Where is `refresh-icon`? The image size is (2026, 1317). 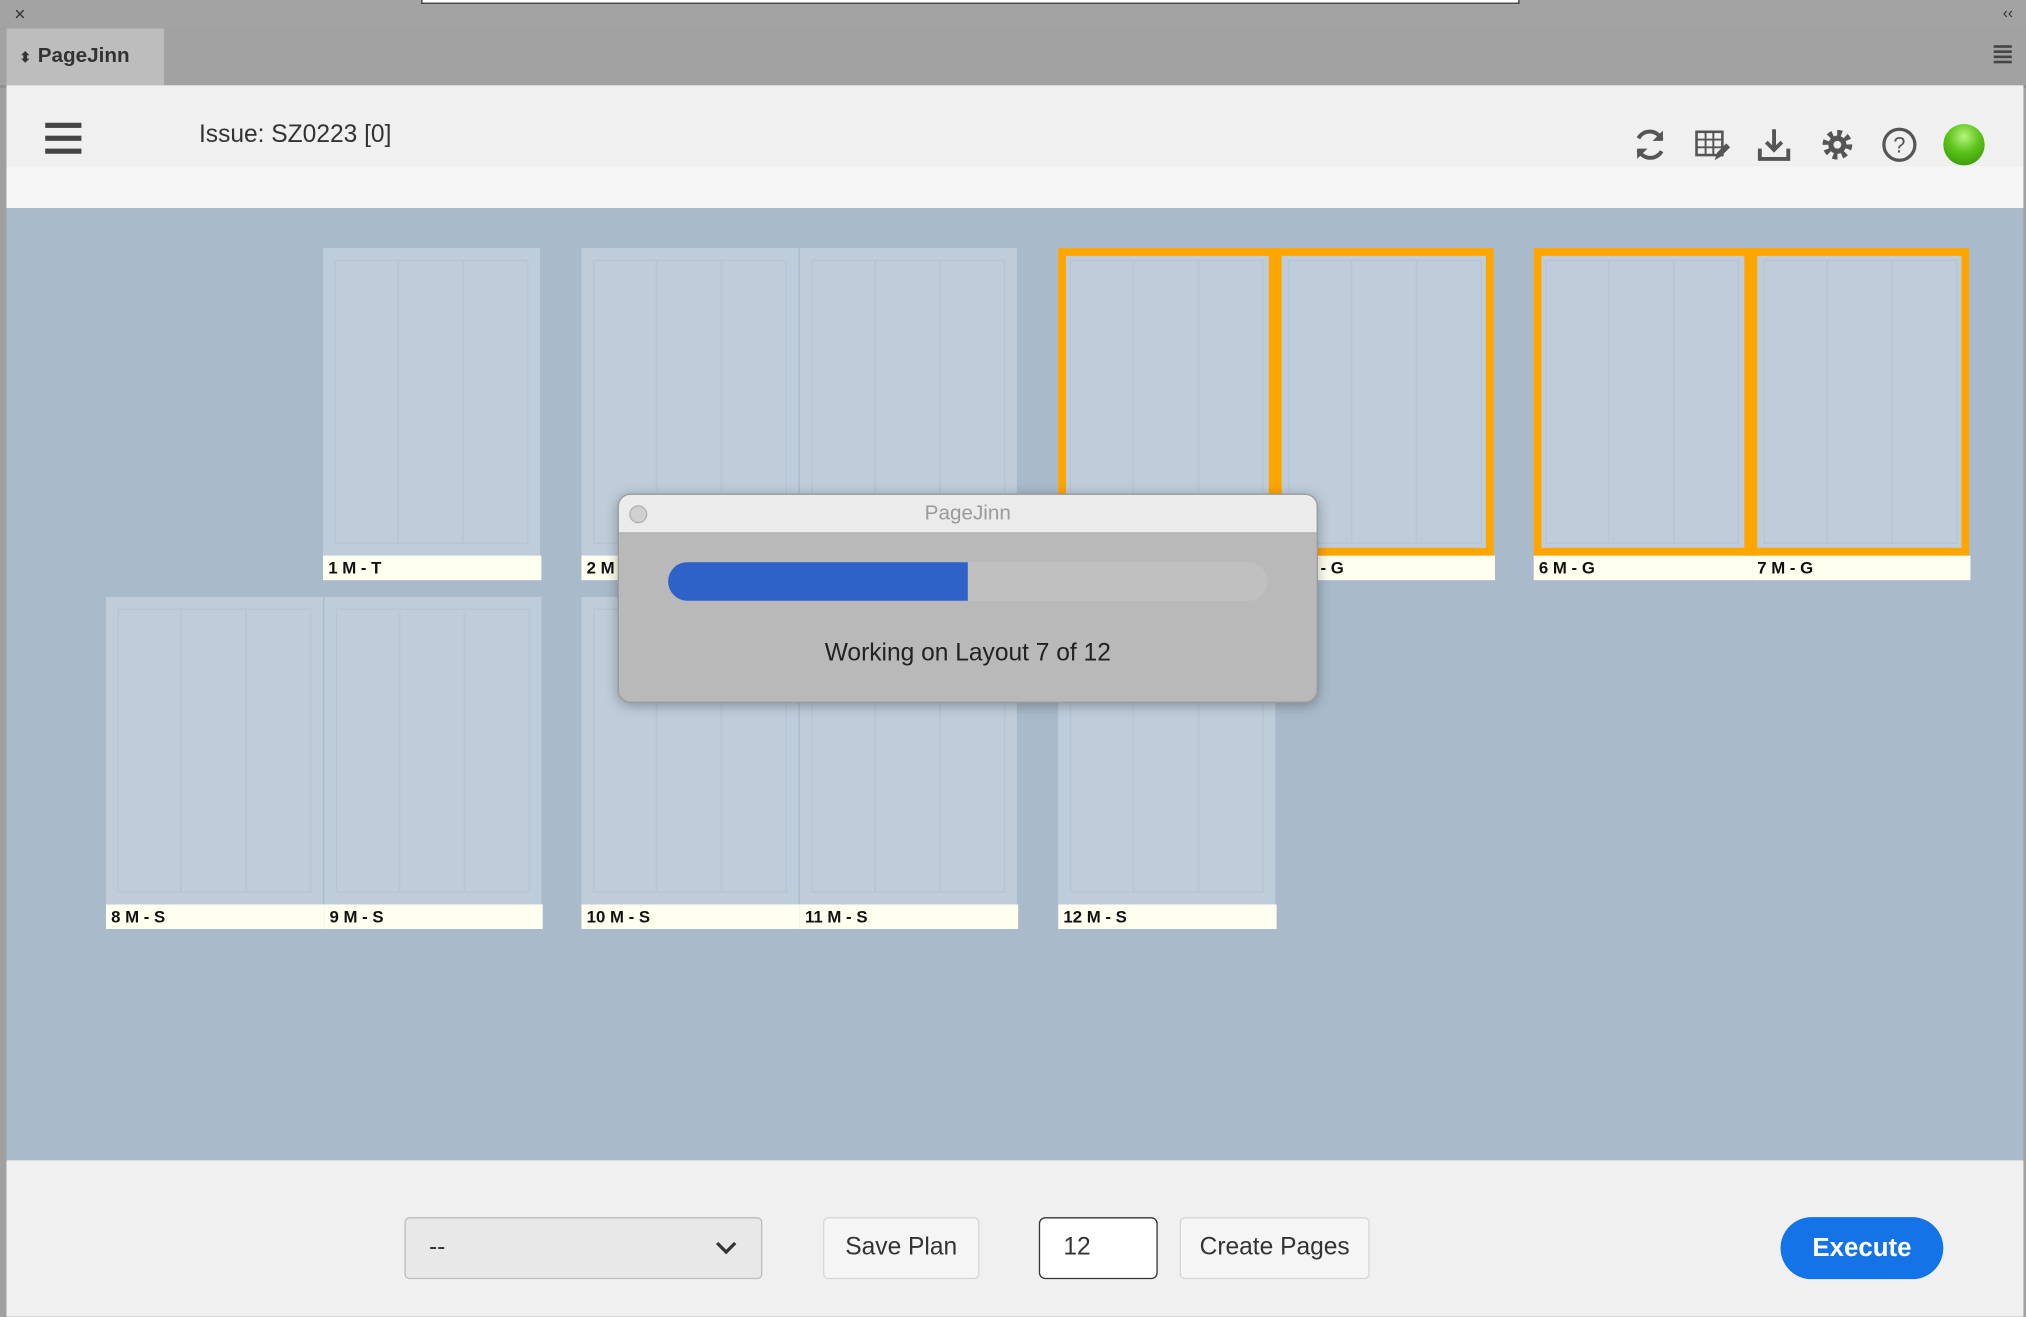
refresh-icon is located at coordinates (1650, 144).